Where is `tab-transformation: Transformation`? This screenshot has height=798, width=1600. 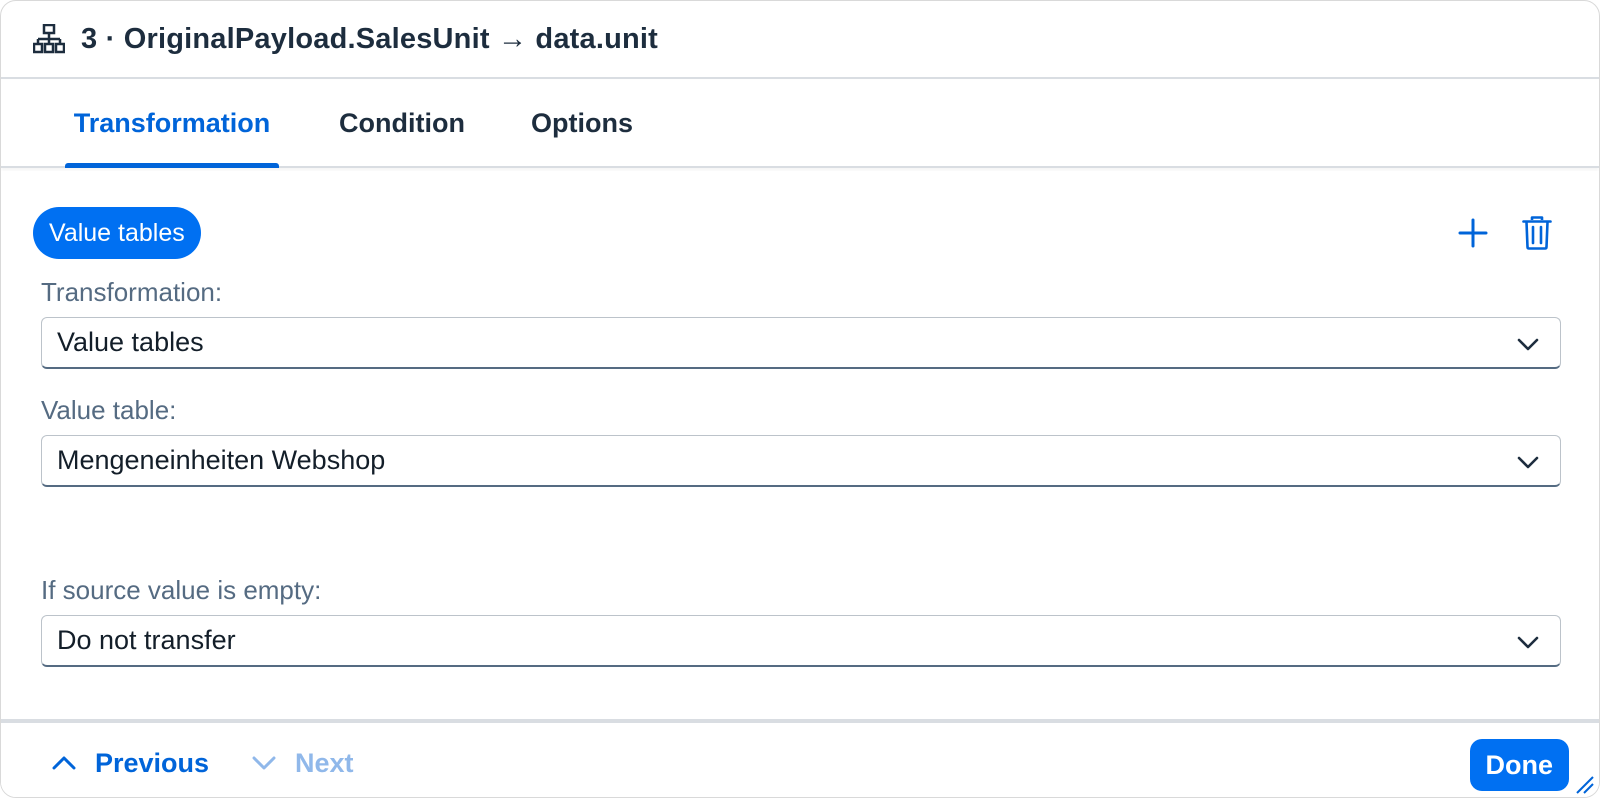 tab-transformation: Transformation is located at coordinates (172, 124).